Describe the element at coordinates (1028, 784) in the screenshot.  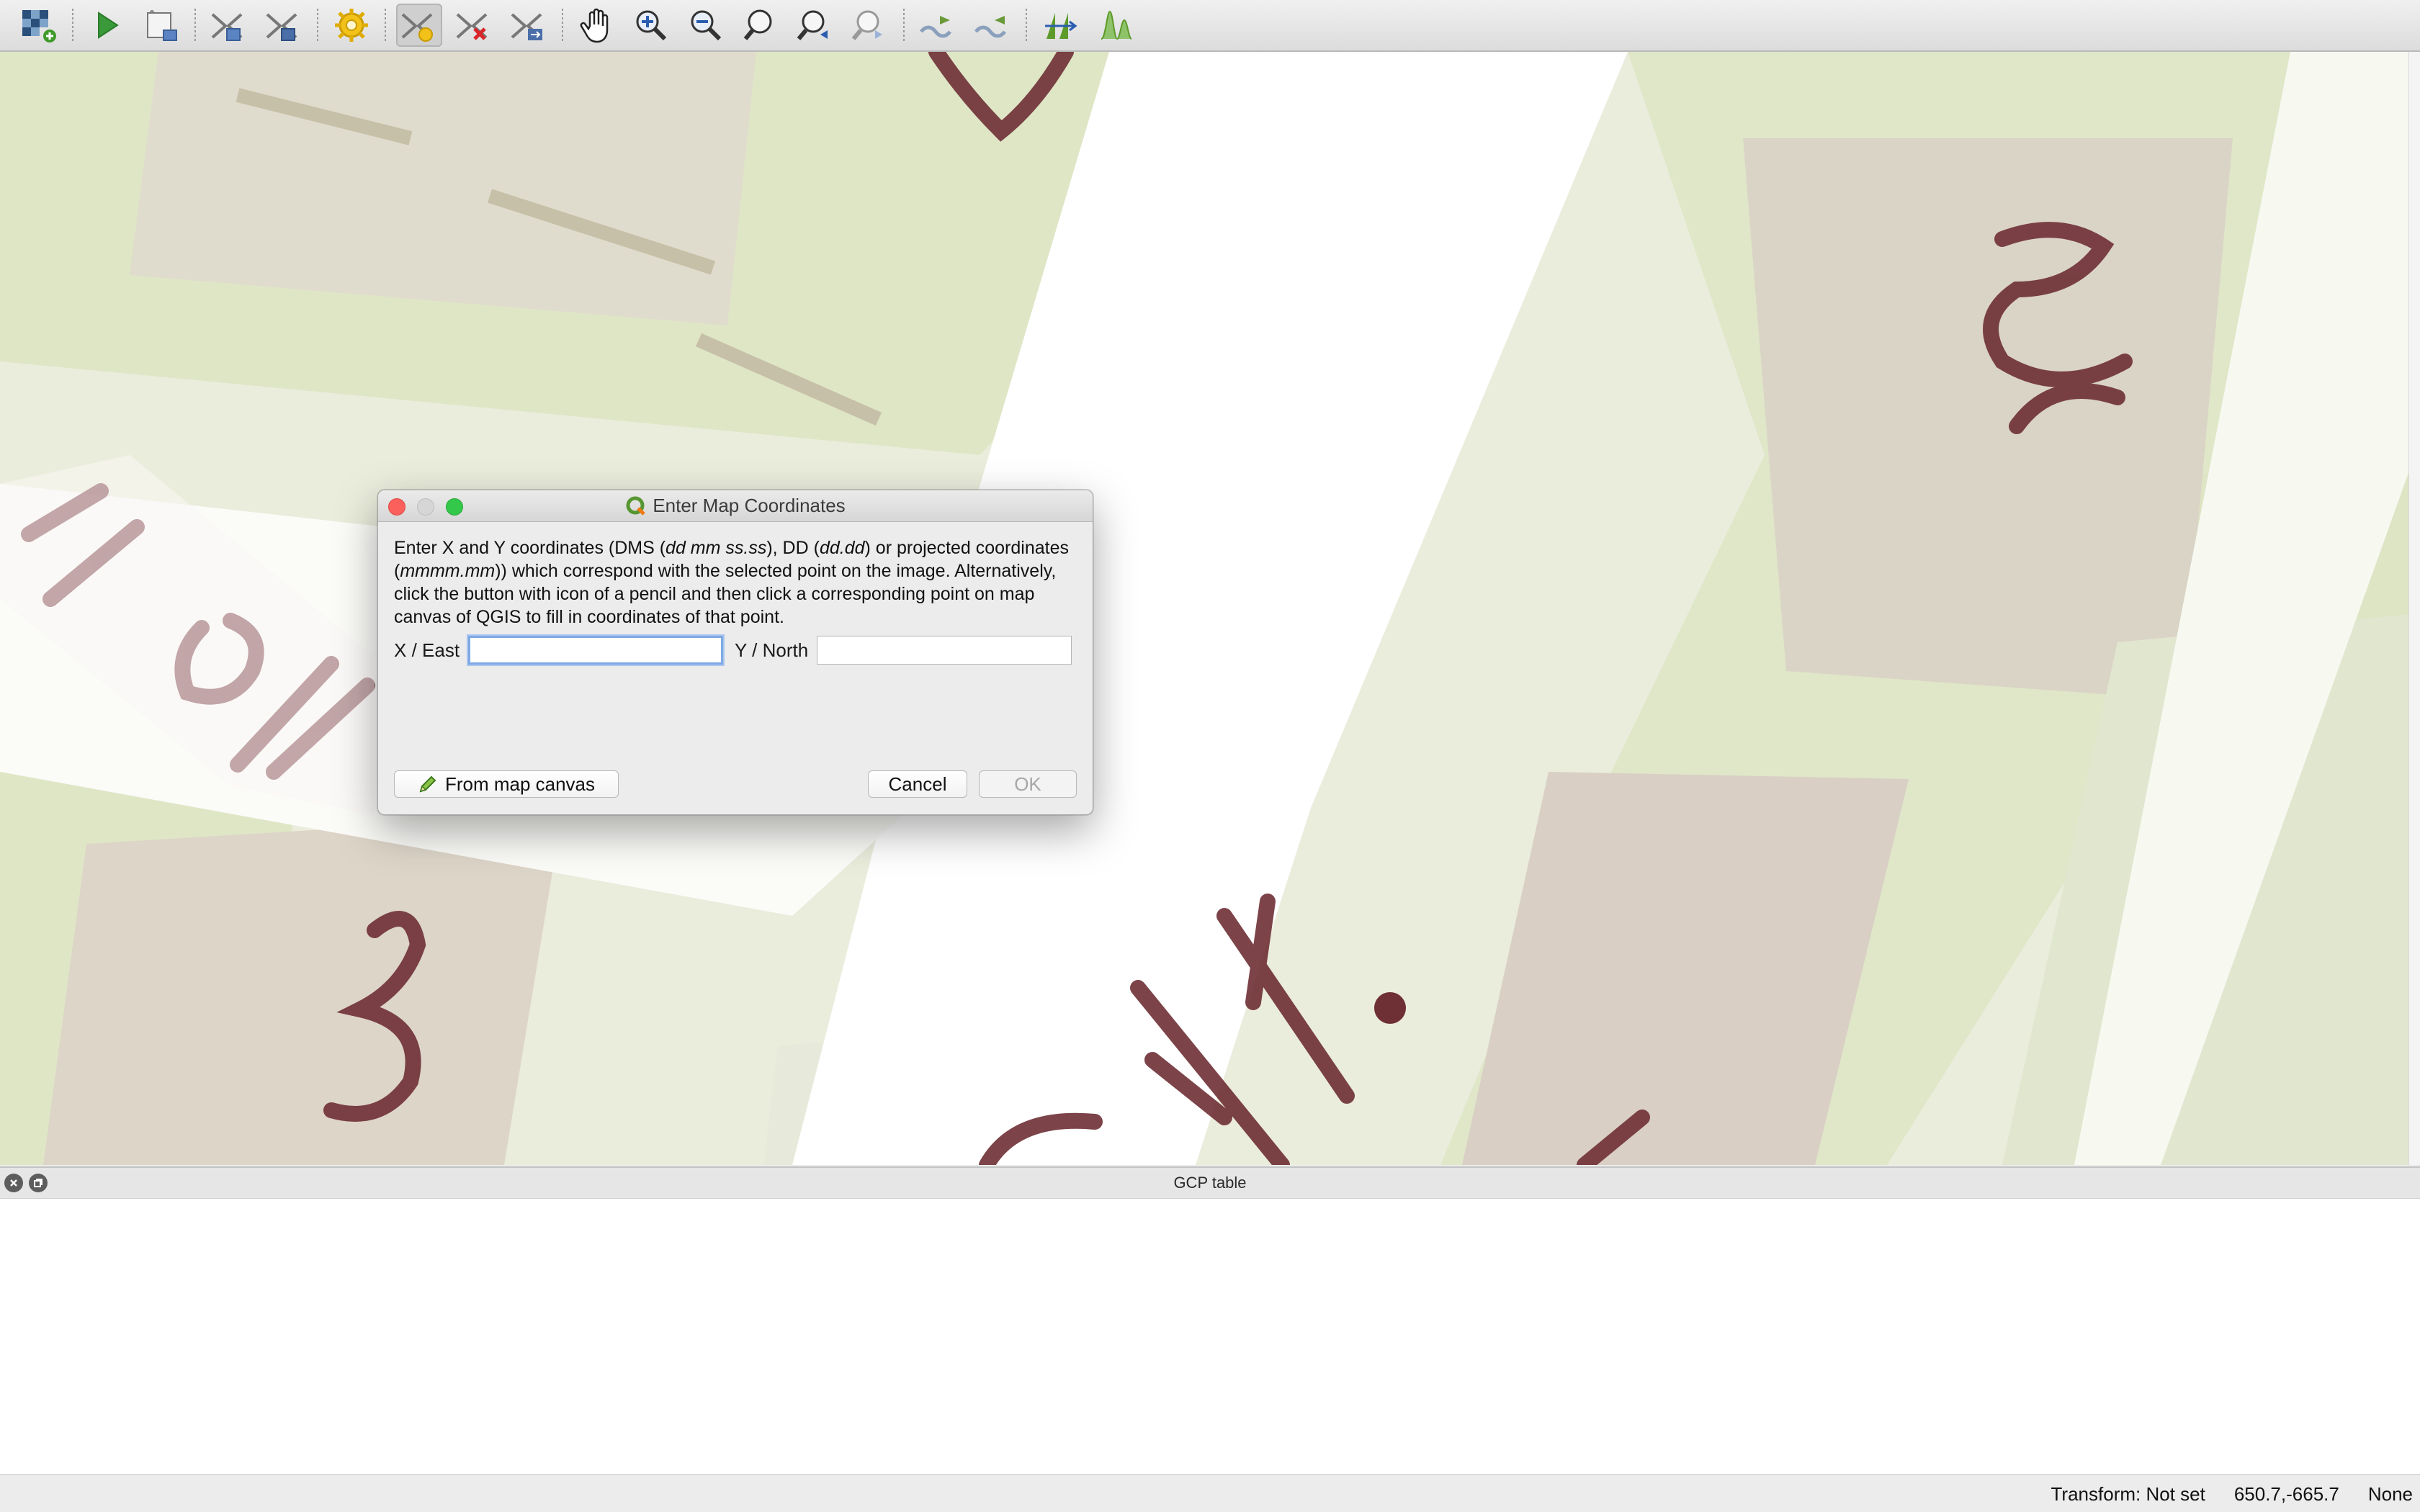
I see `ok-button: OK` at that location.